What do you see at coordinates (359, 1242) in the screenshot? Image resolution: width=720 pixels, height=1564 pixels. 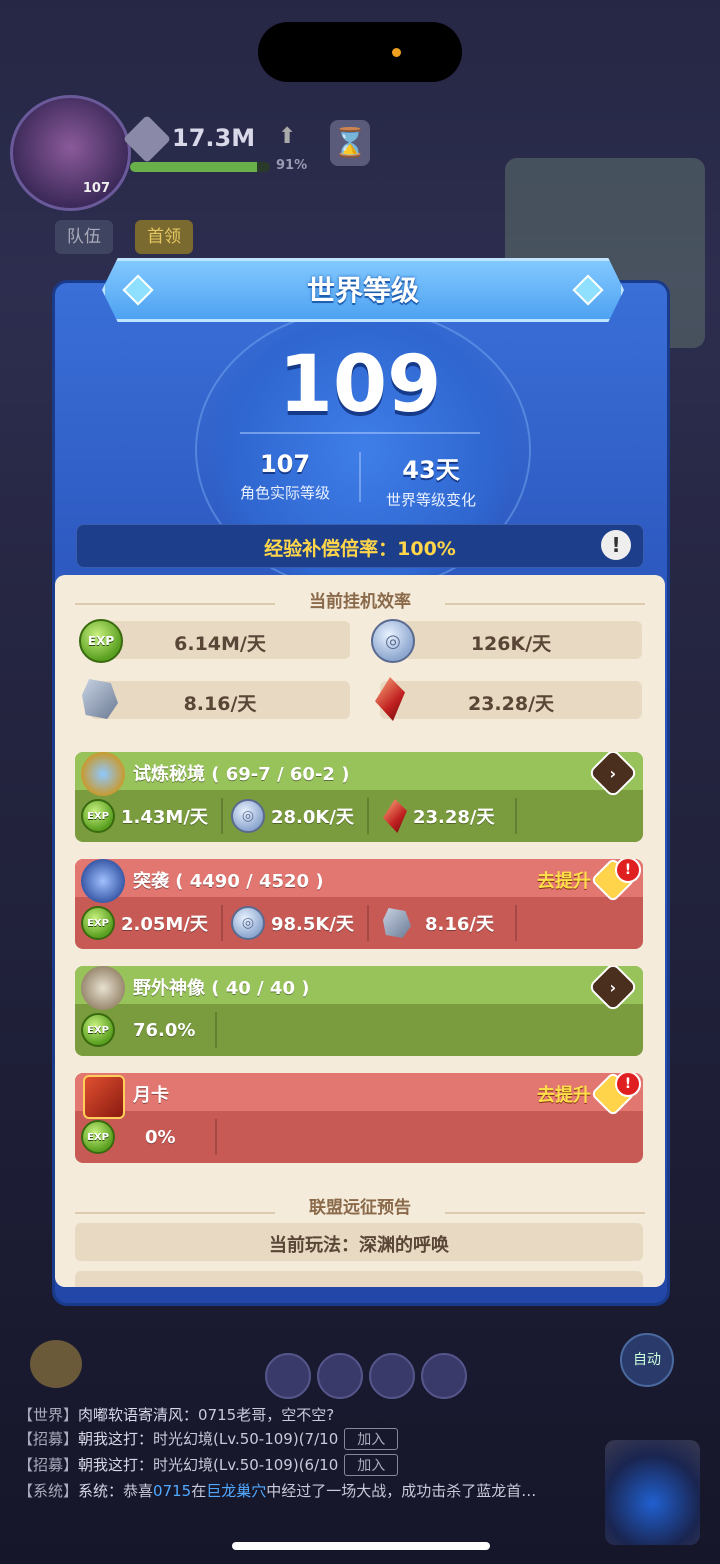 I see `alliance-current: 当前玩法：深渊的呼唤` at bounding box center [359, 1242].